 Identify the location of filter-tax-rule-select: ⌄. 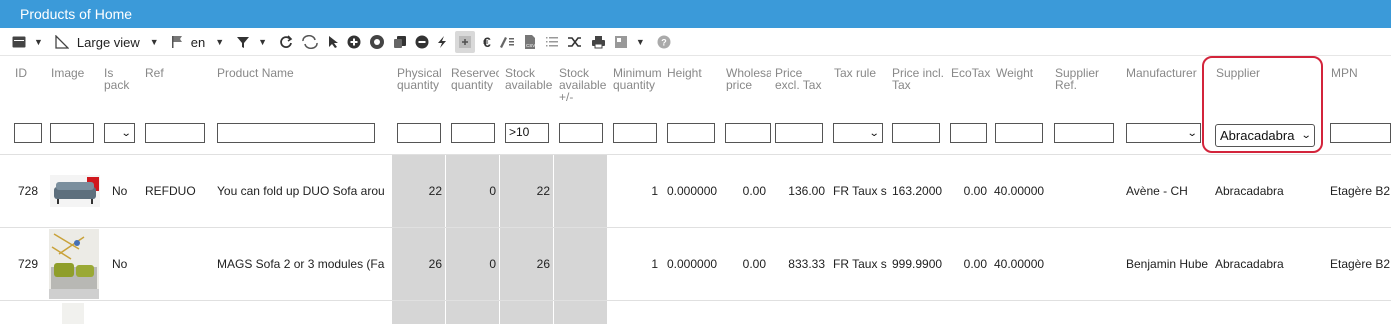
(858, 133).